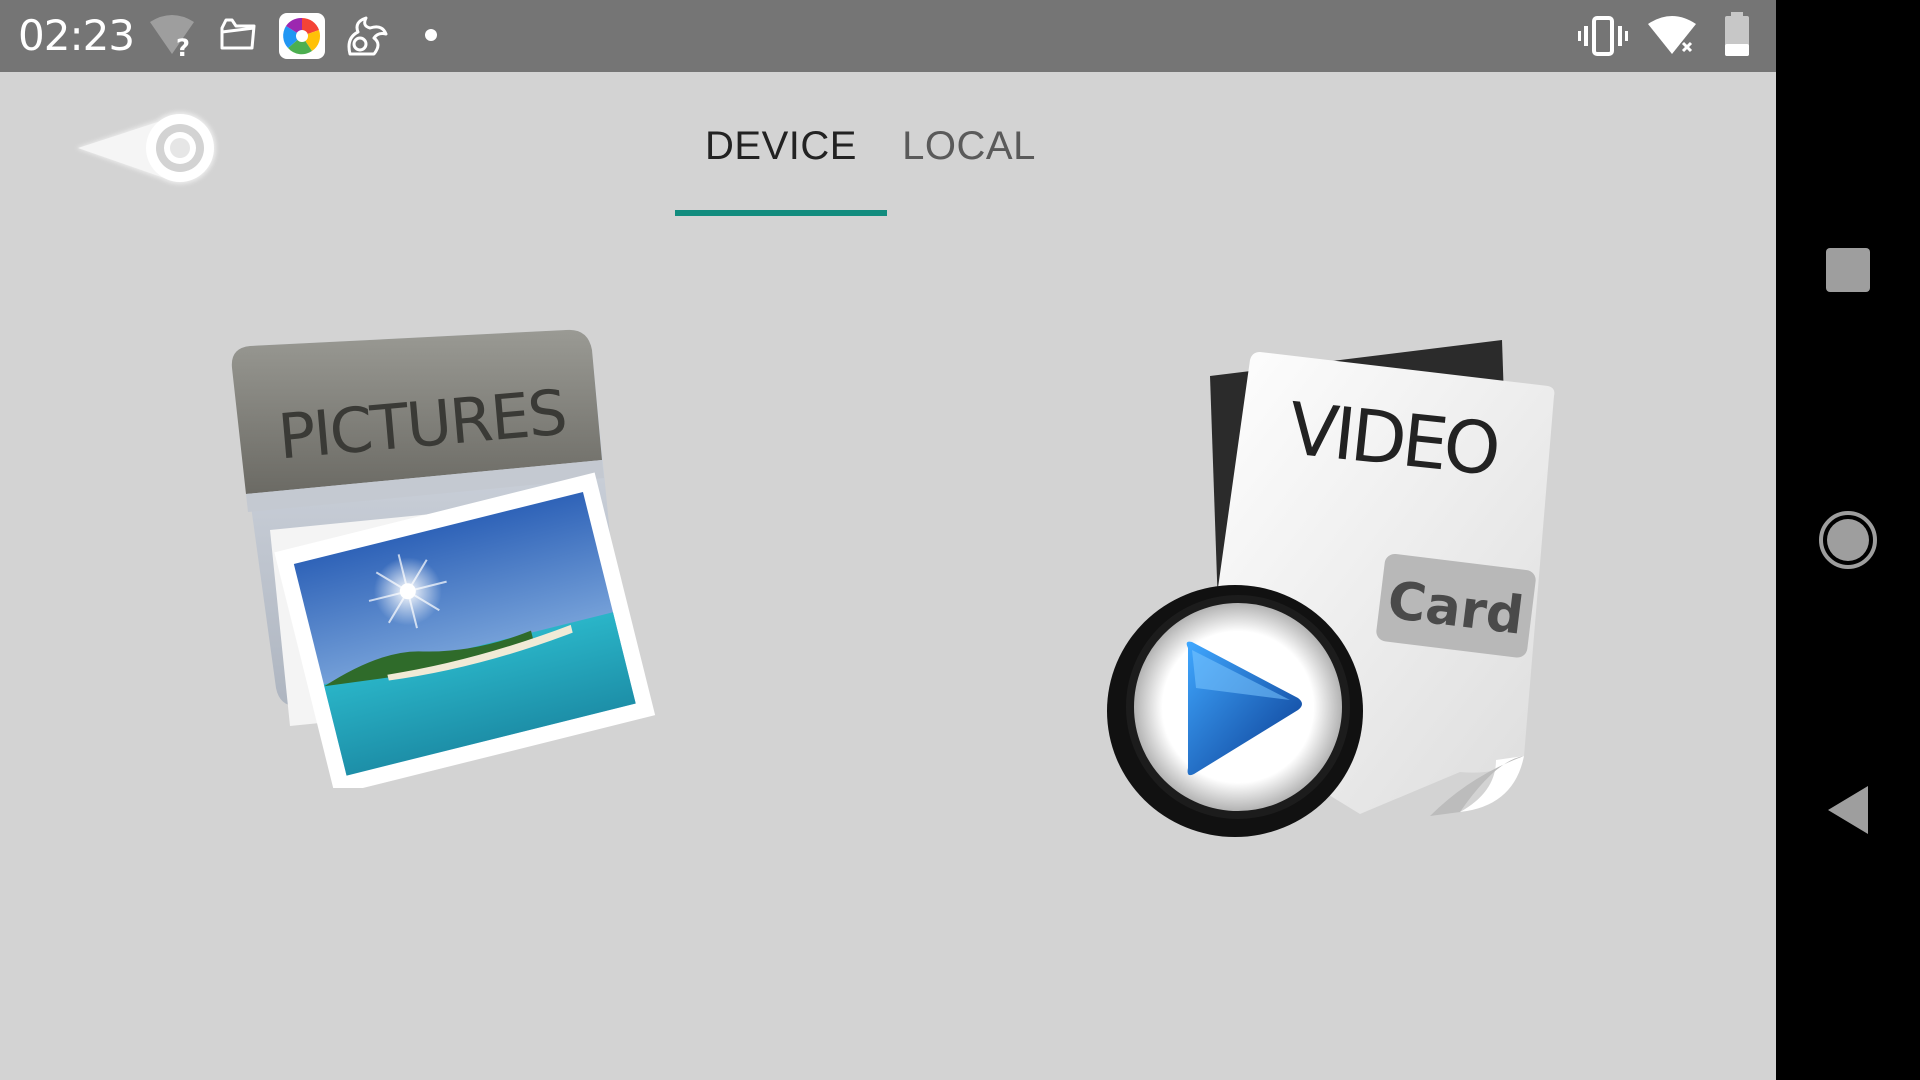  What do you see at coordinates (1848, 270) in the screenshot?
I see `recents-square-icon` at bounding box center [1848, 270].